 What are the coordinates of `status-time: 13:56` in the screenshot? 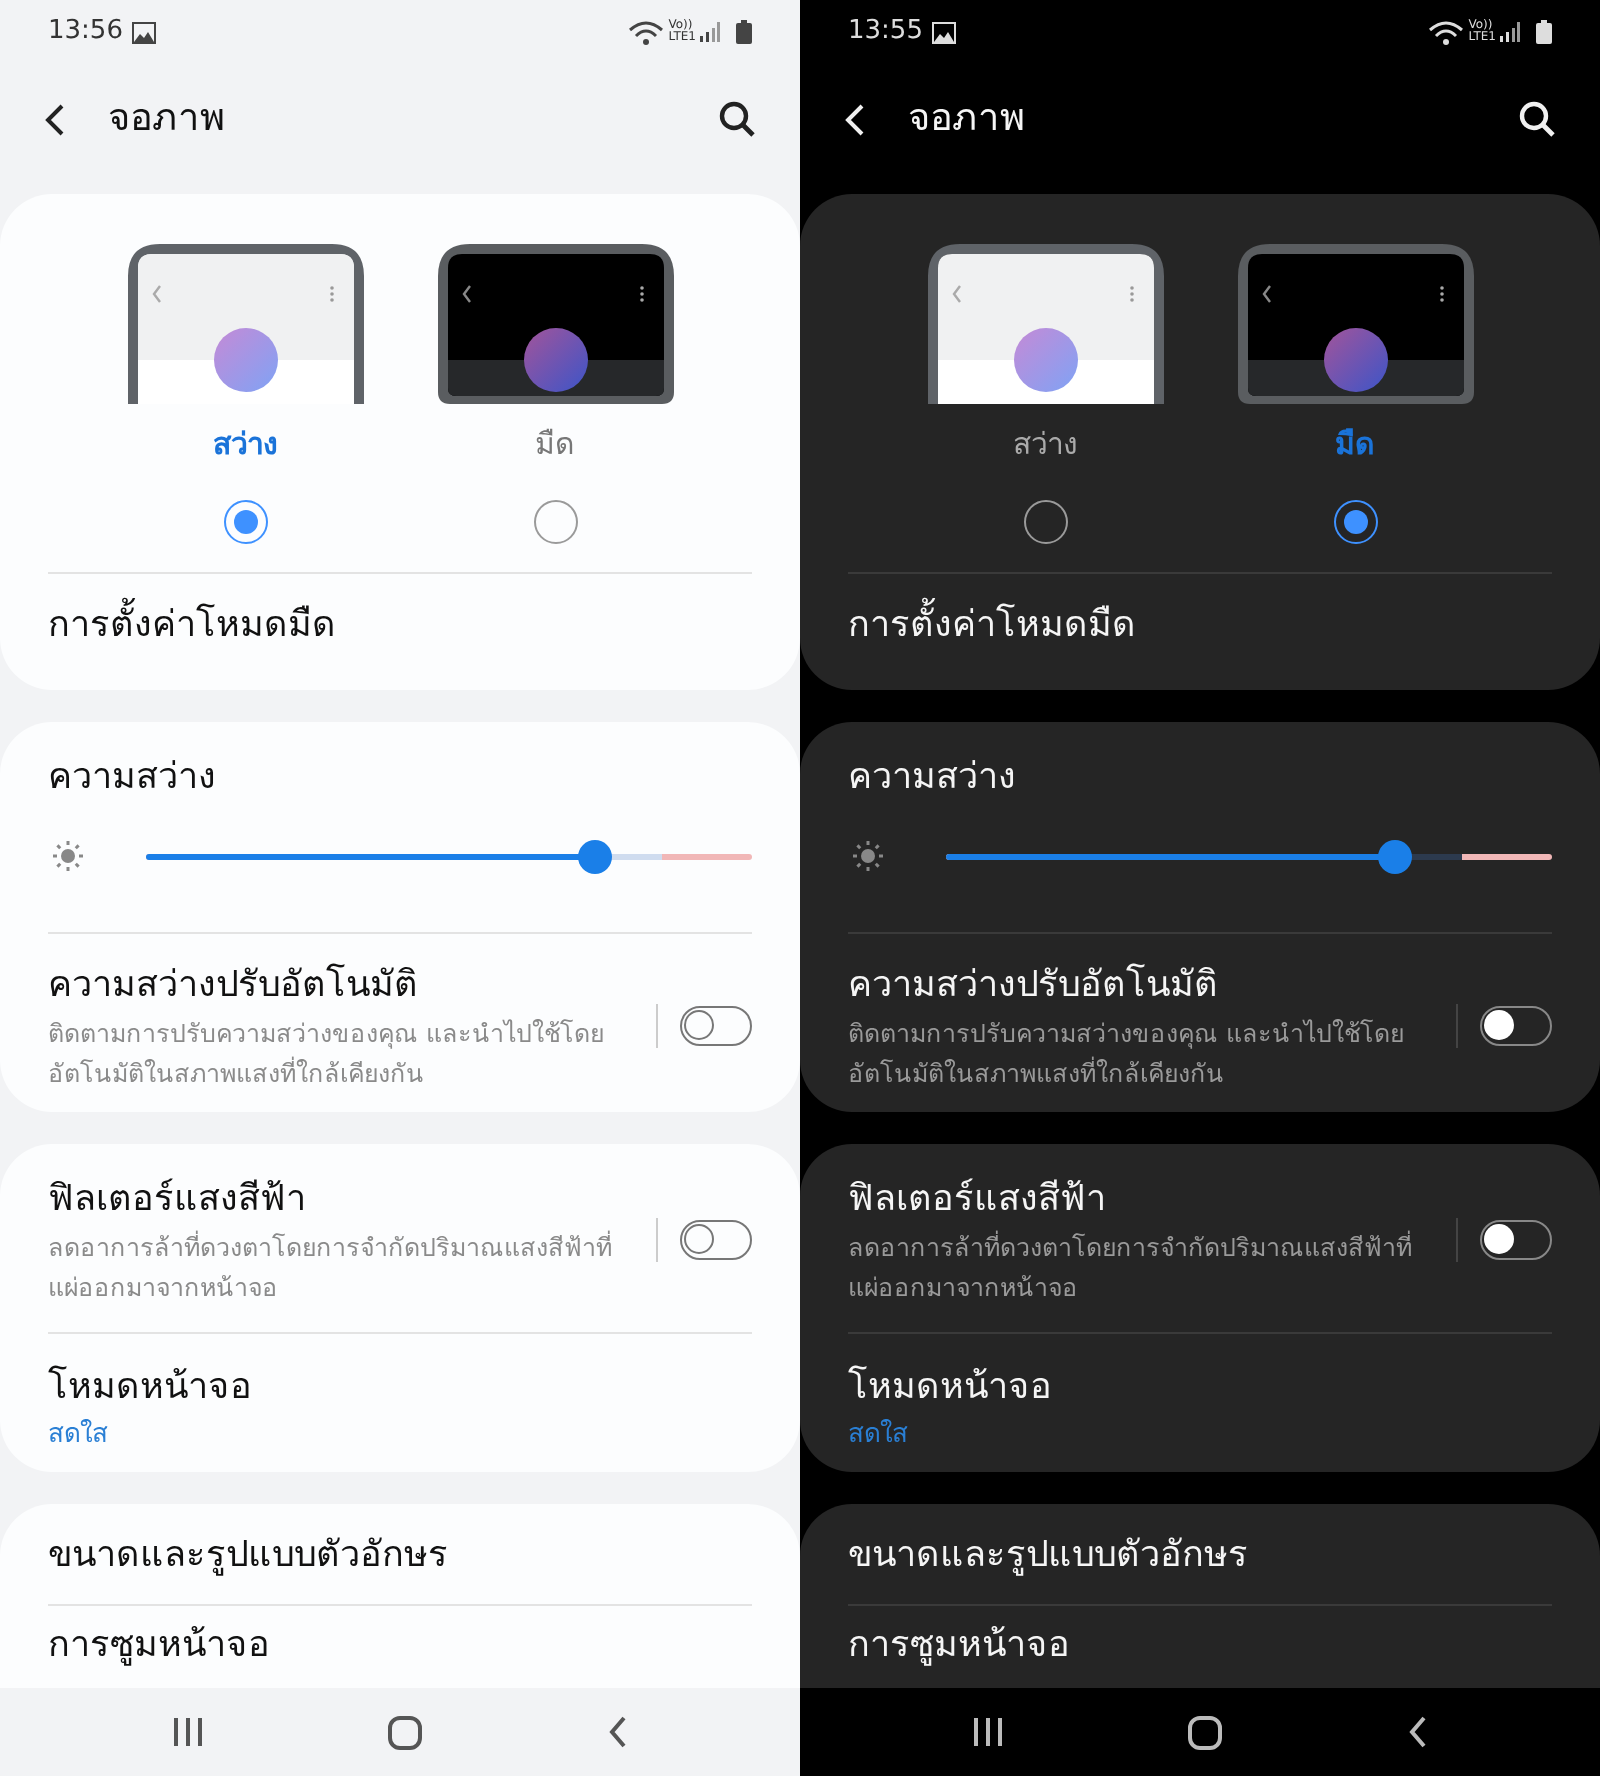 It's located at (85, 32).